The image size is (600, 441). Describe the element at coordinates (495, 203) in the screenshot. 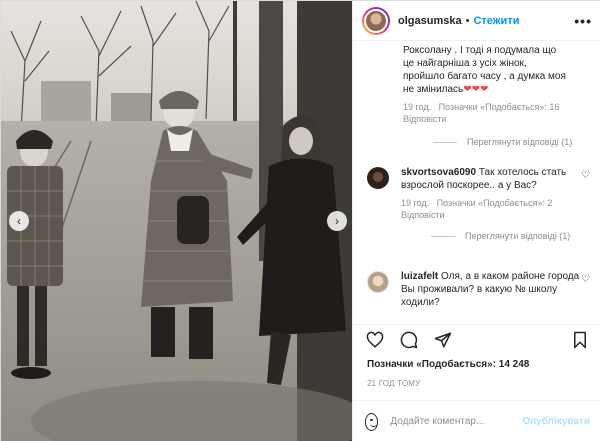

I see `comment-likes-link: Позначки «Подобається»: 2` at that location.